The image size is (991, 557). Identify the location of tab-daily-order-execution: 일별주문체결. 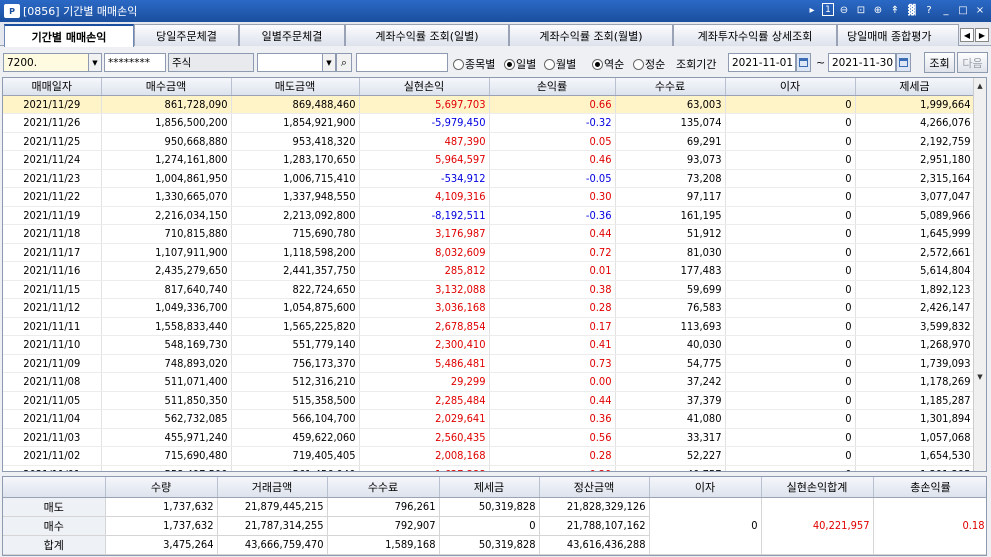
(292, 35).